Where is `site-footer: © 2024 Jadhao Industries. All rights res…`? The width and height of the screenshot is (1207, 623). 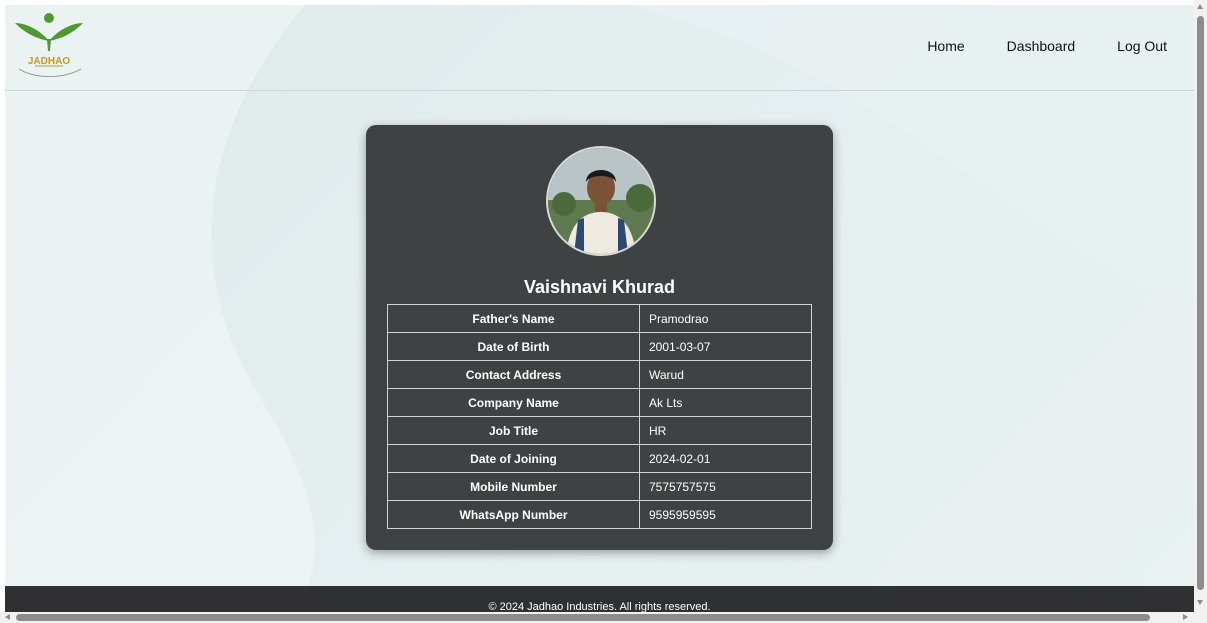 site-footer: © 2024 Jadhao Industries. All rights res… is located at coordinates (599, 599).